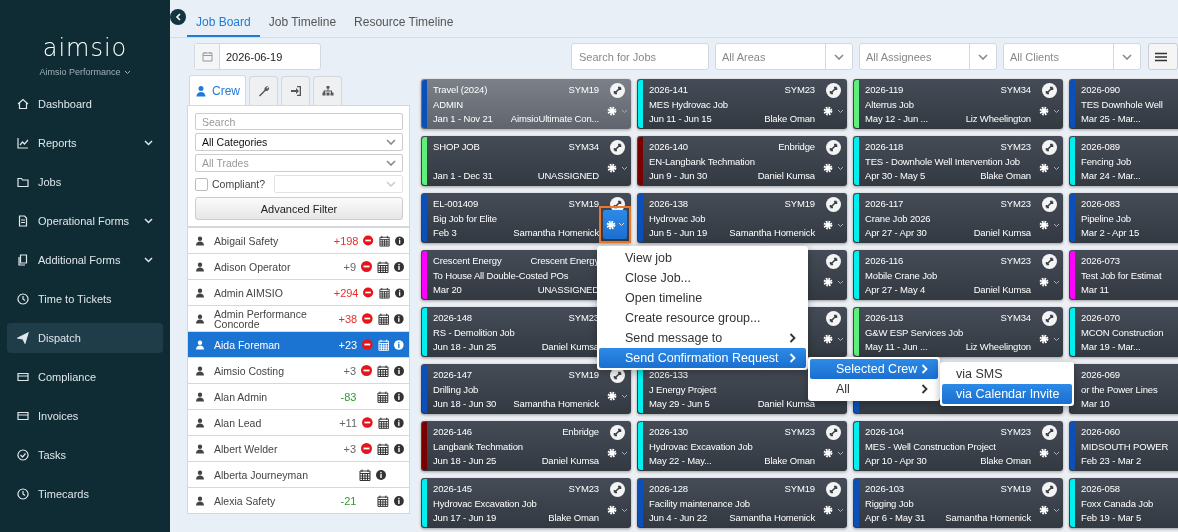  Describe the element at coordinates (930, 446) in the screenshot. I see `job-title: MES - Well Construction Project` at that location.